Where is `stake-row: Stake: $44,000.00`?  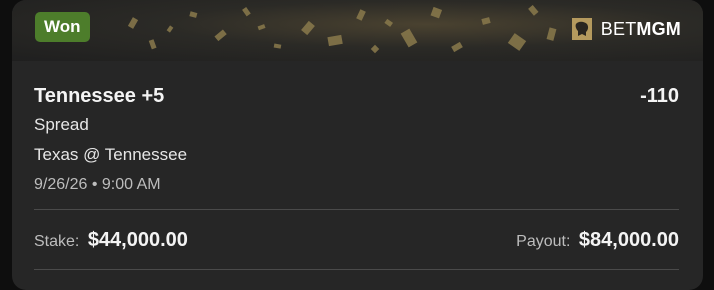
stake-row: Stake: $44,000.00 is located at coordinates (111, 240).